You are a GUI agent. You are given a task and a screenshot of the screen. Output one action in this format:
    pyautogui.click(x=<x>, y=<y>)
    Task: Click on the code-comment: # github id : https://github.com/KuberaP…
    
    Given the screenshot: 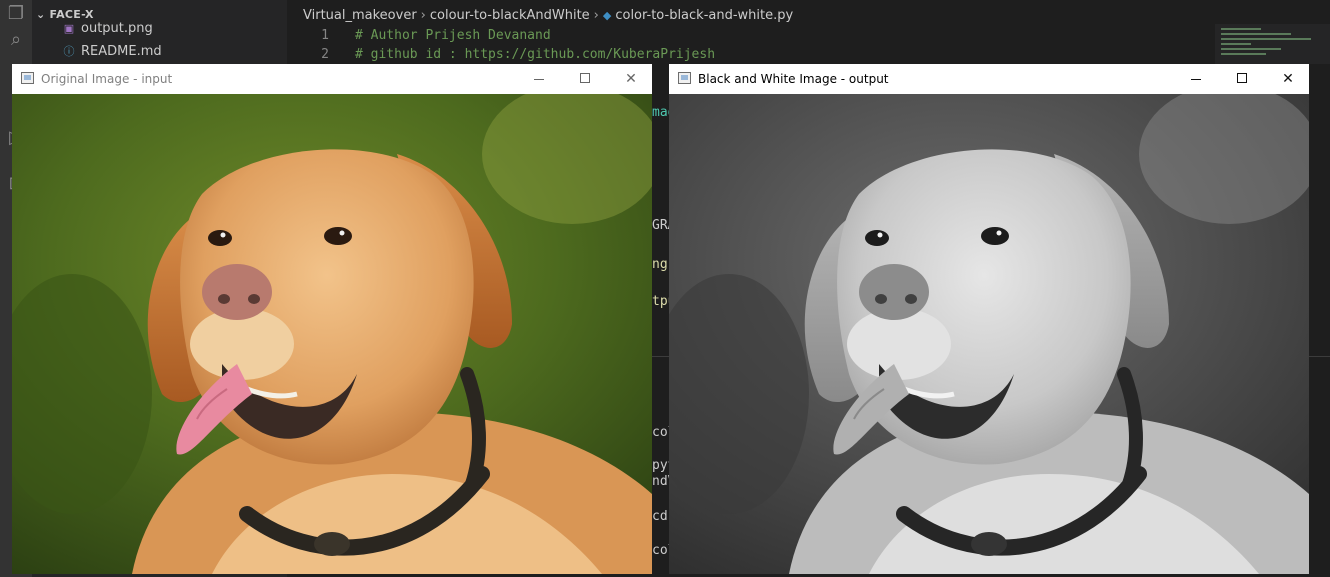 What is the action you would take?
    pyautogui.click(x=535, y=54)
    